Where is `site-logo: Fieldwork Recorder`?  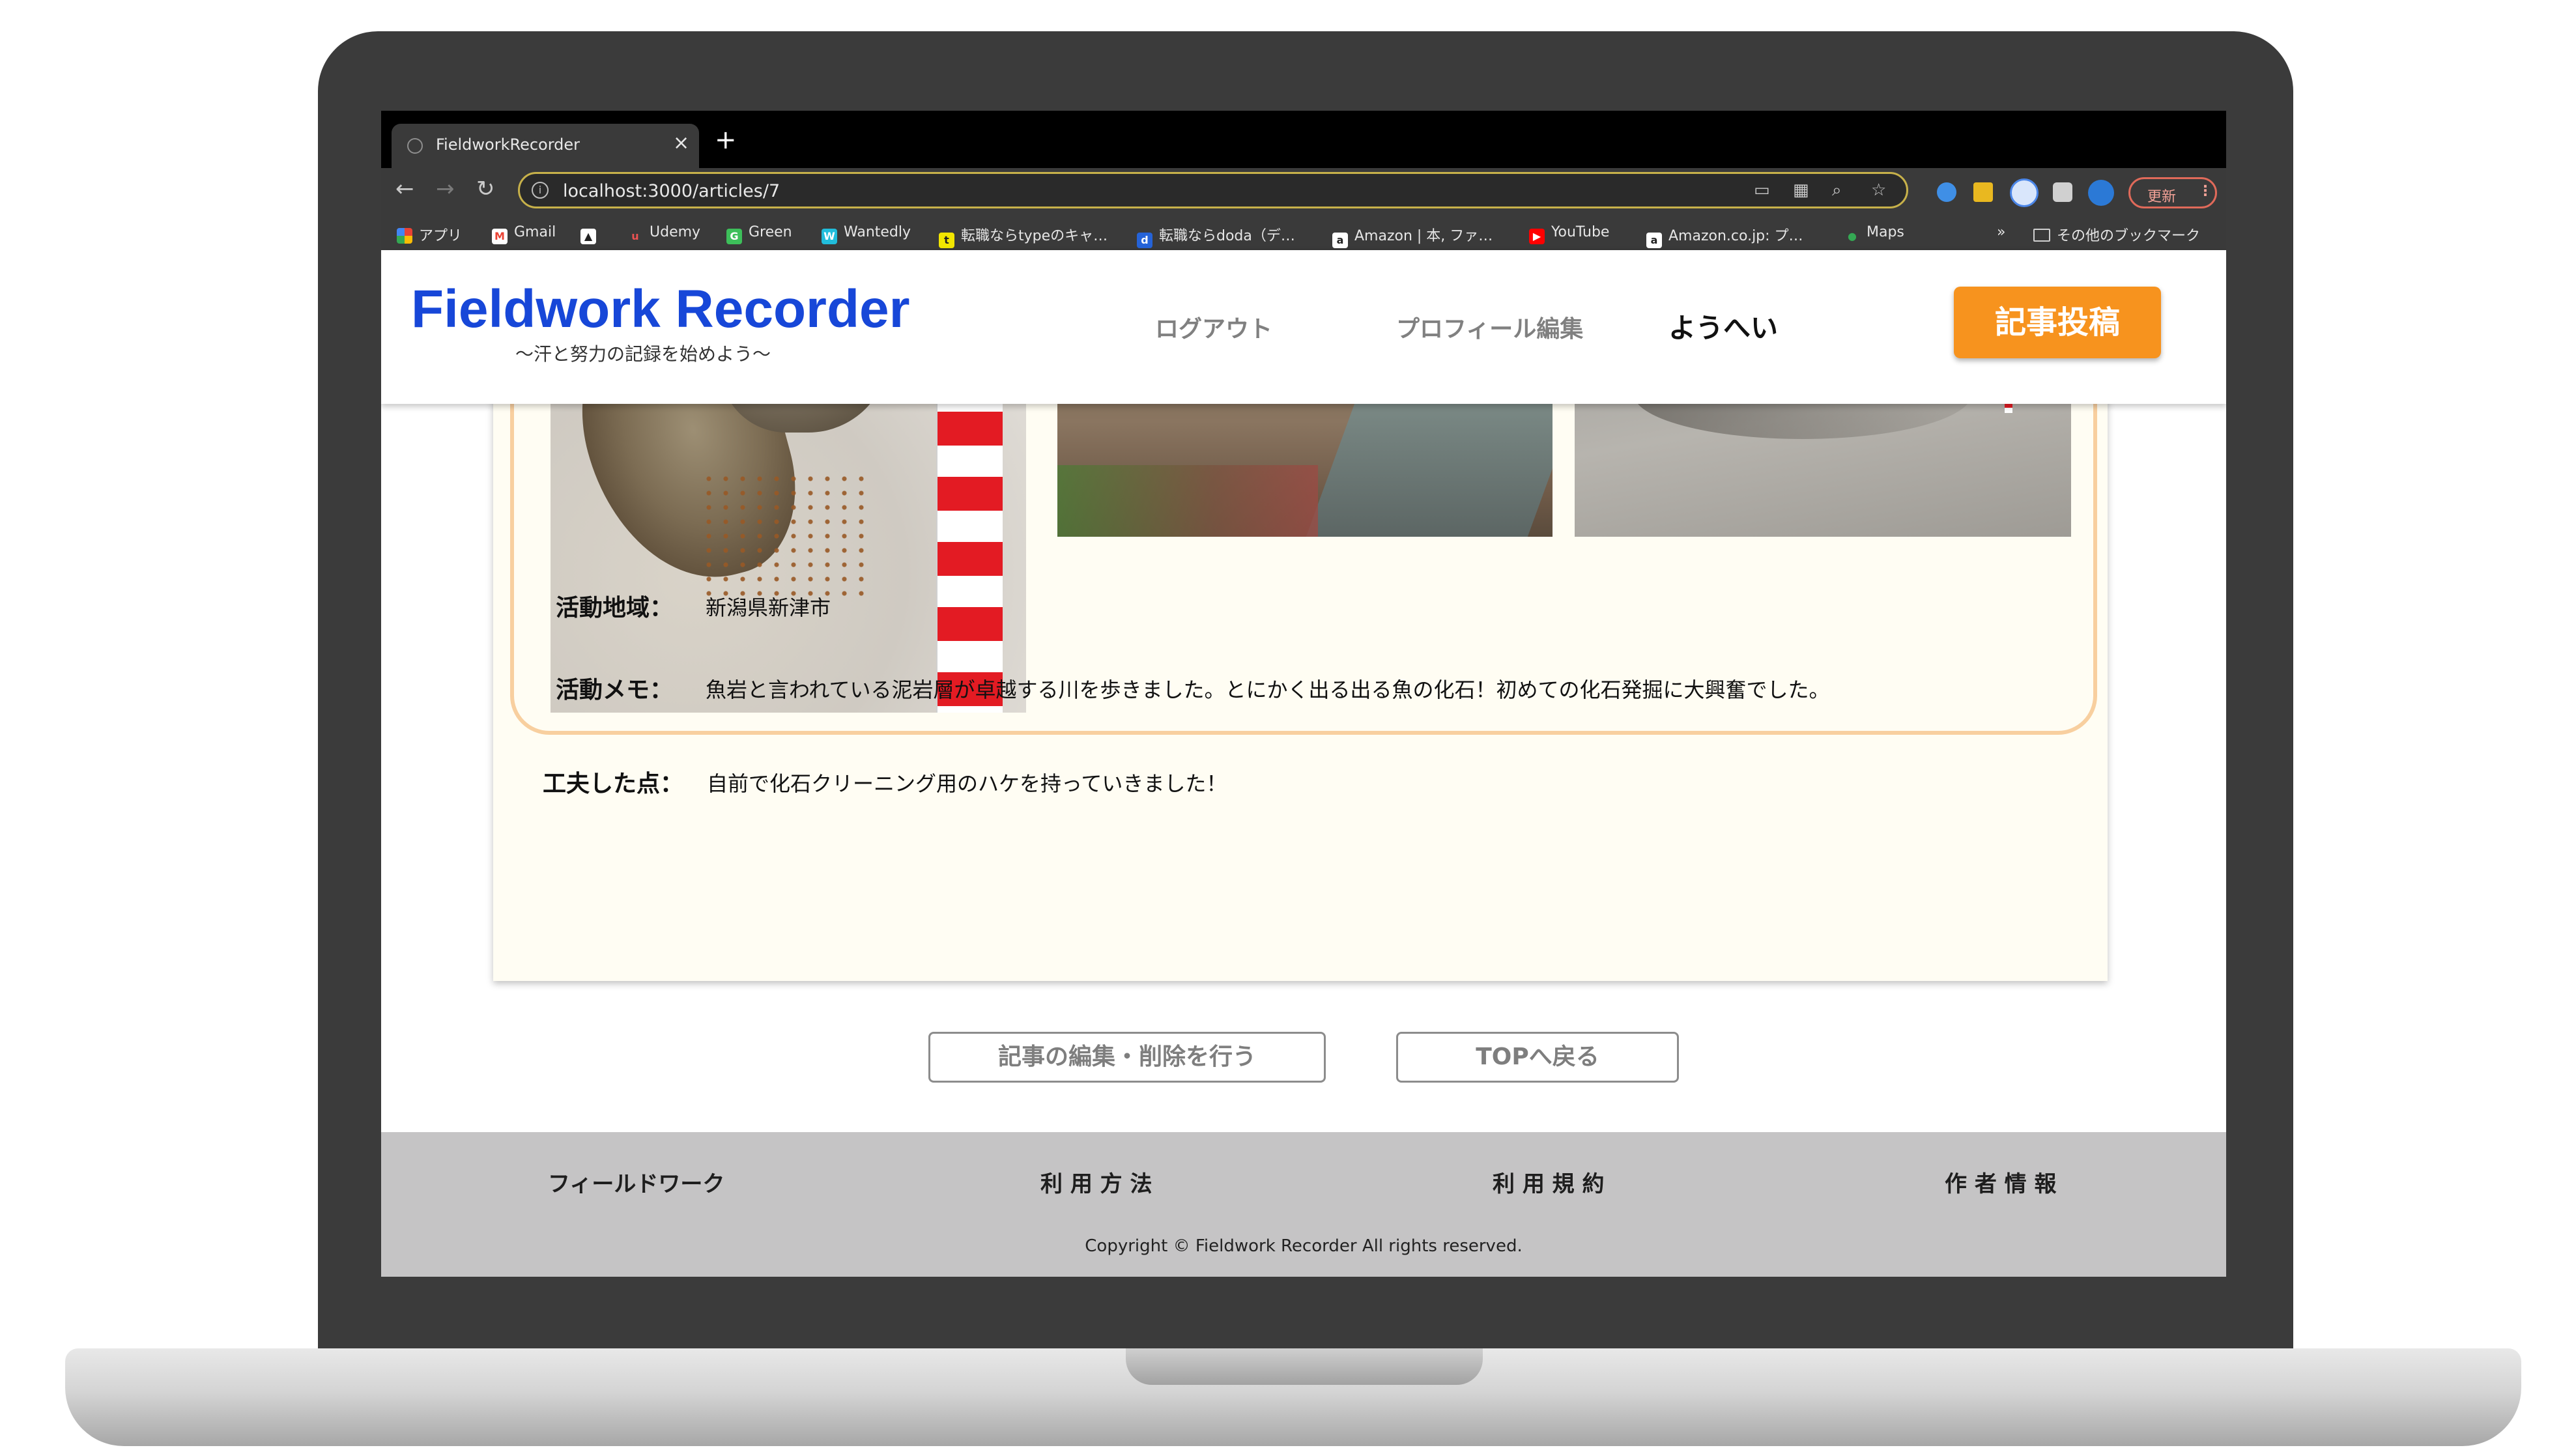 site-logo: Fieldwork Recorder is located at coordinates (660, 309).